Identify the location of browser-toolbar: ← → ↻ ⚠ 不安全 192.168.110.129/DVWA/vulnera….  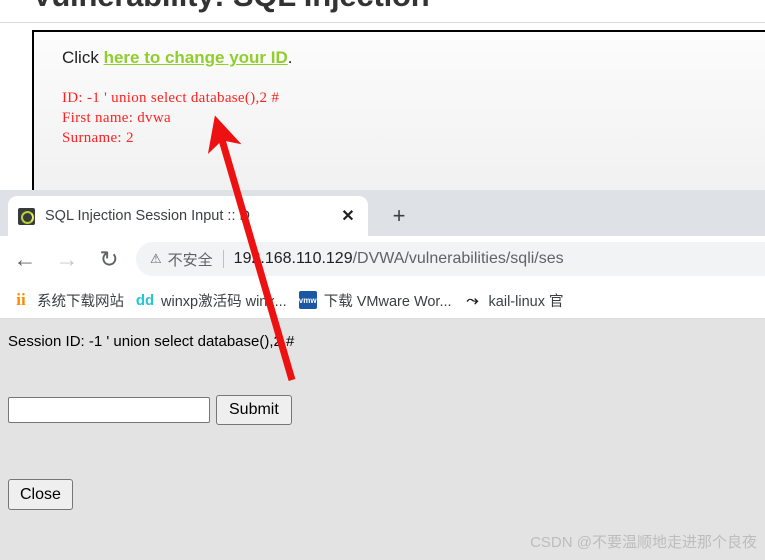
(382, 259).